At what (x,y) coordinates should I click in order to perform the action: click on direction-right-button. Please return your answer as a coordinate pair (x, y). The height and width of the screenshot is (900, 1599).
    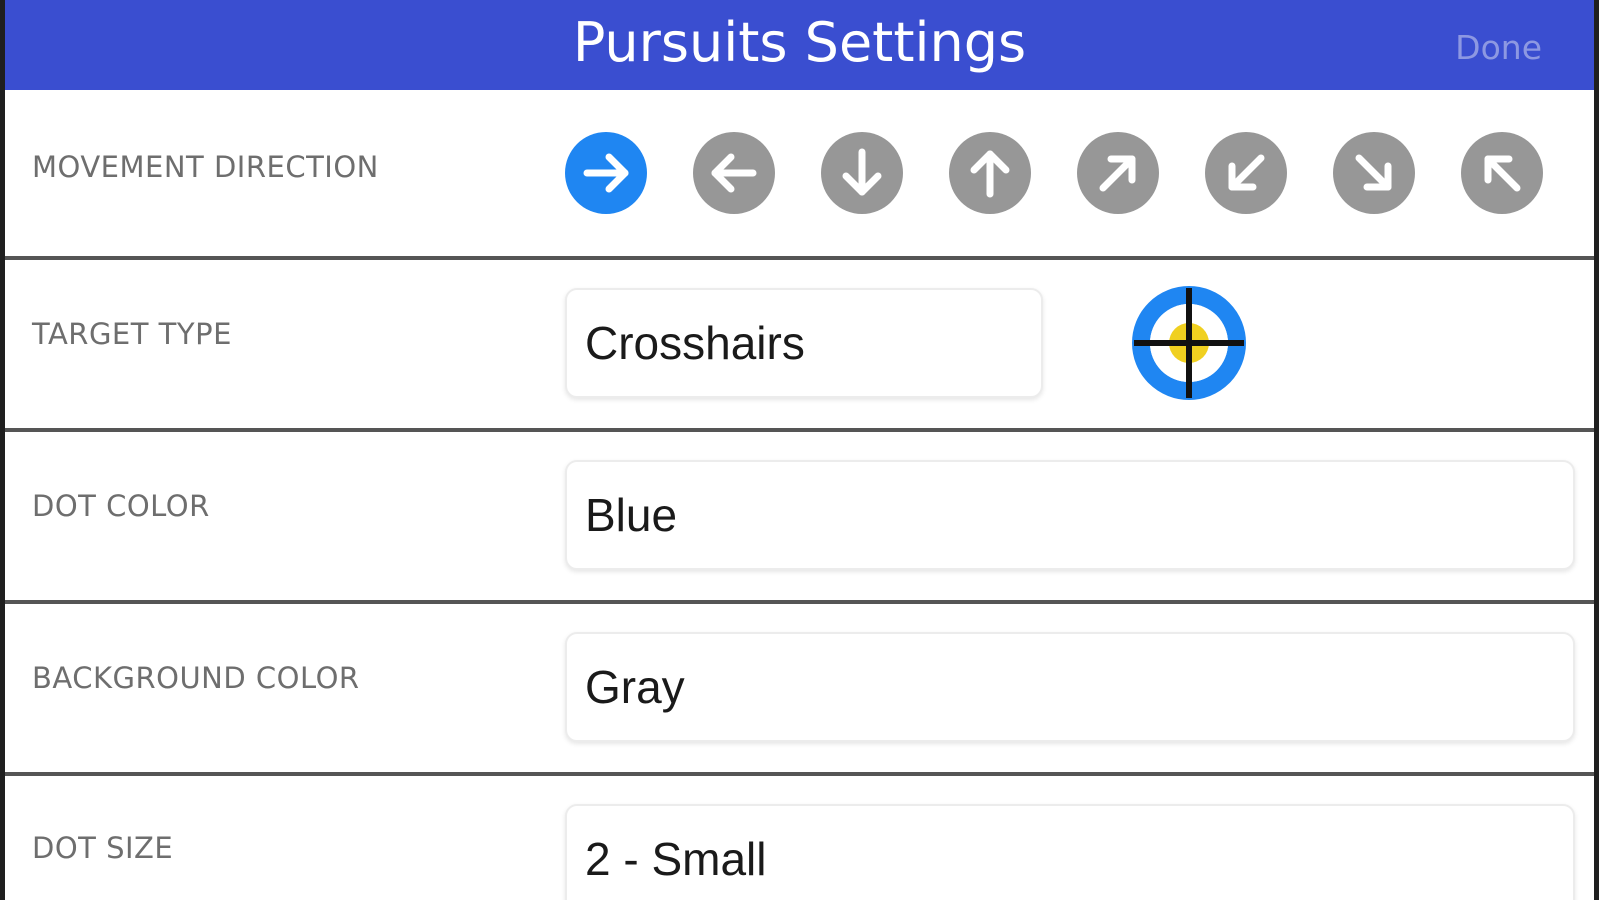
    Looking at the image, I should click on (606, 173).